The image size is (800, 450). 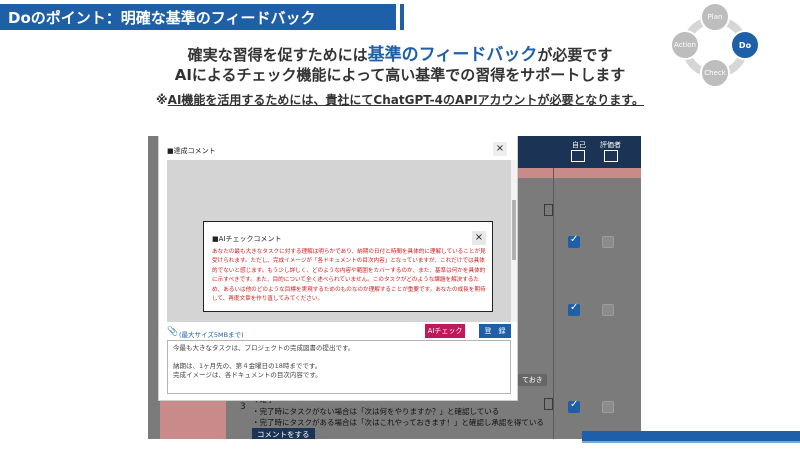 I want to click on background-button: ておき, so click(x=532, y=380).